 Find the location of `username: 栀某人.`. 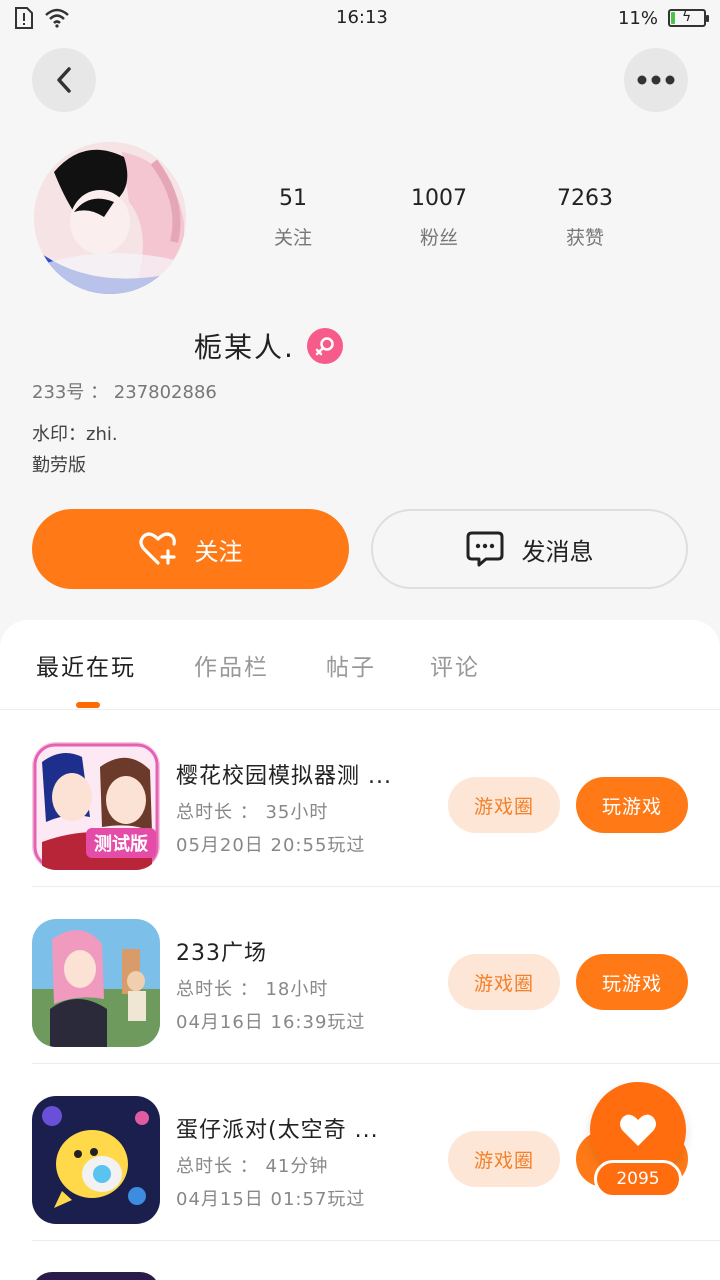

username: 栀某人. is located at coordinates (244, 347).